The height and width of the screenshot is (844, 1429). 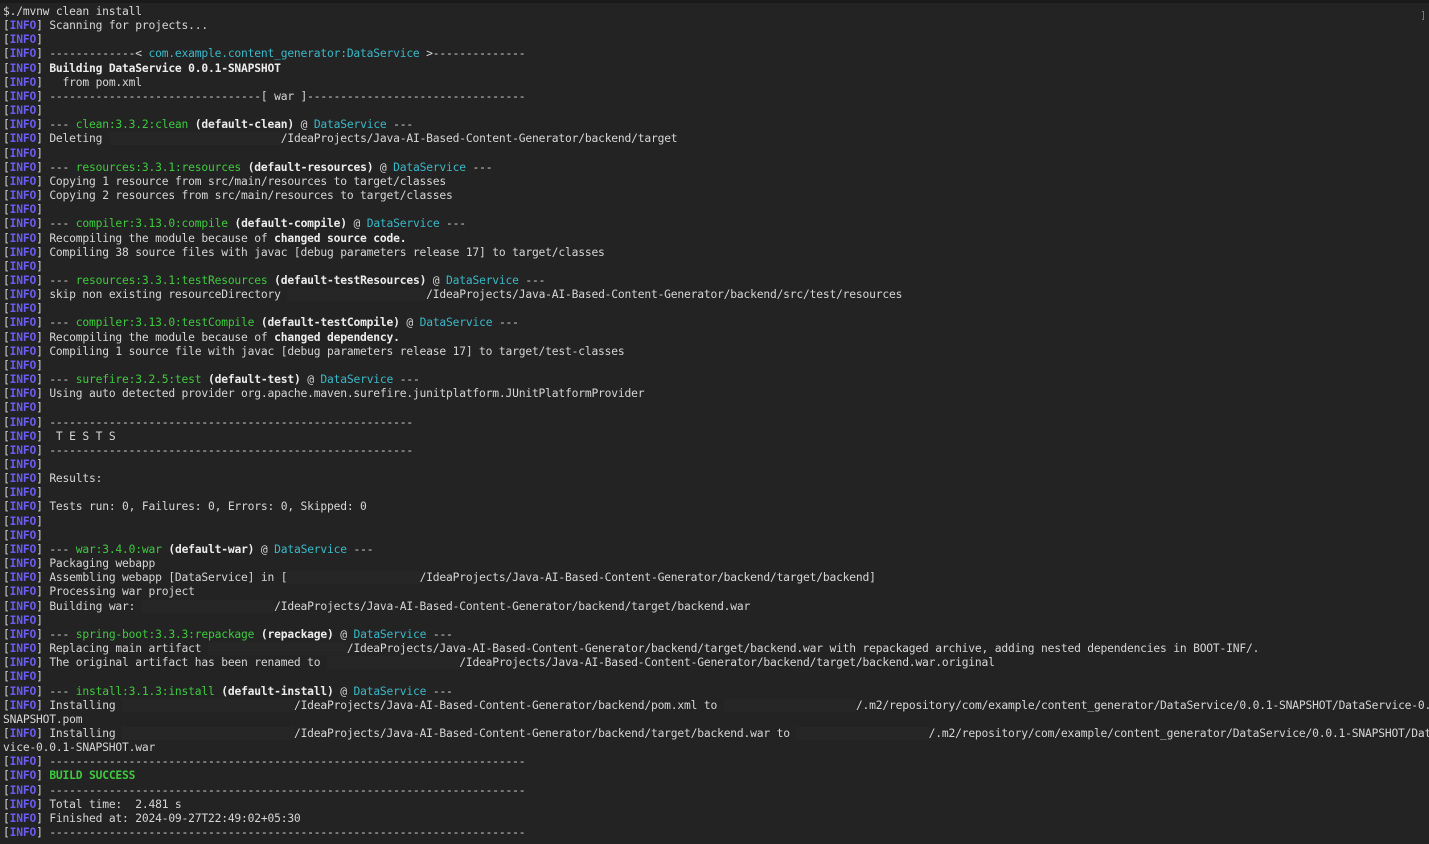 What do you see at coordinates (165, 634) in the screenshot?
I see `plugin-goal: spring-boot:3.3.3:repackage` at bounding box center [165, 634].